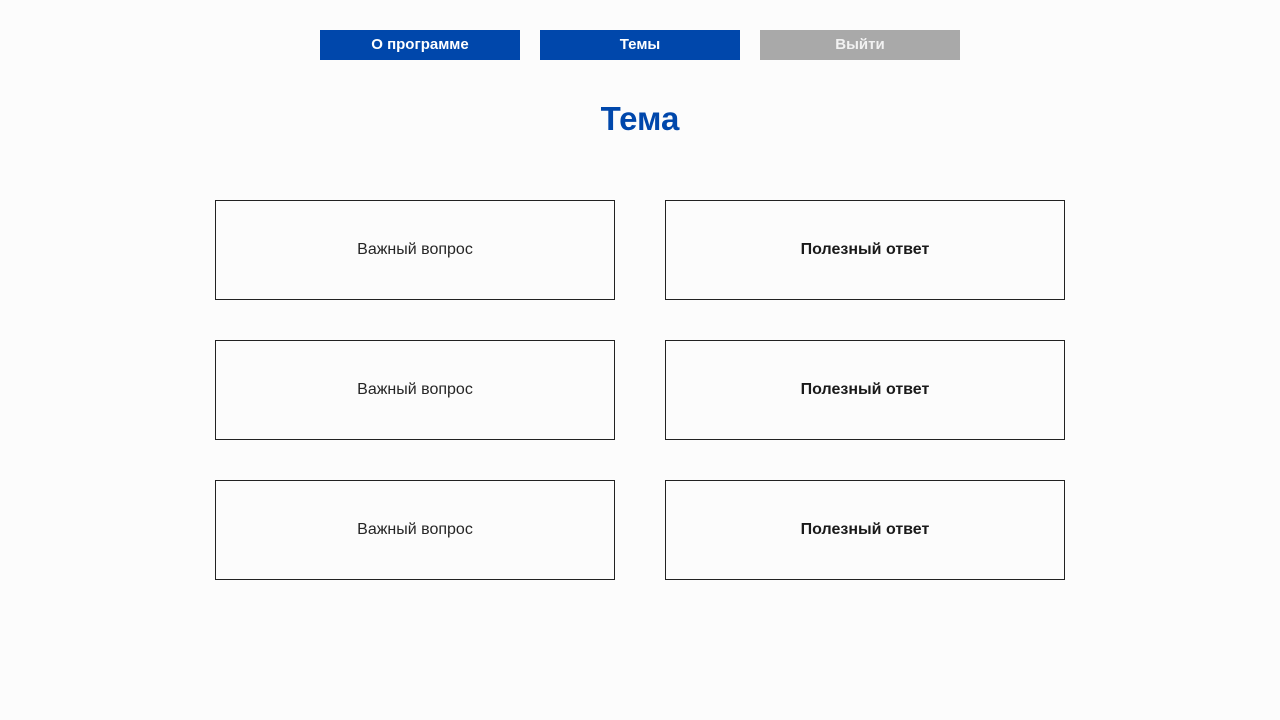 This screenshot has height=720, width=1280. I want to click on top-nav: О программе Темы Выйти, so click(640, 45).